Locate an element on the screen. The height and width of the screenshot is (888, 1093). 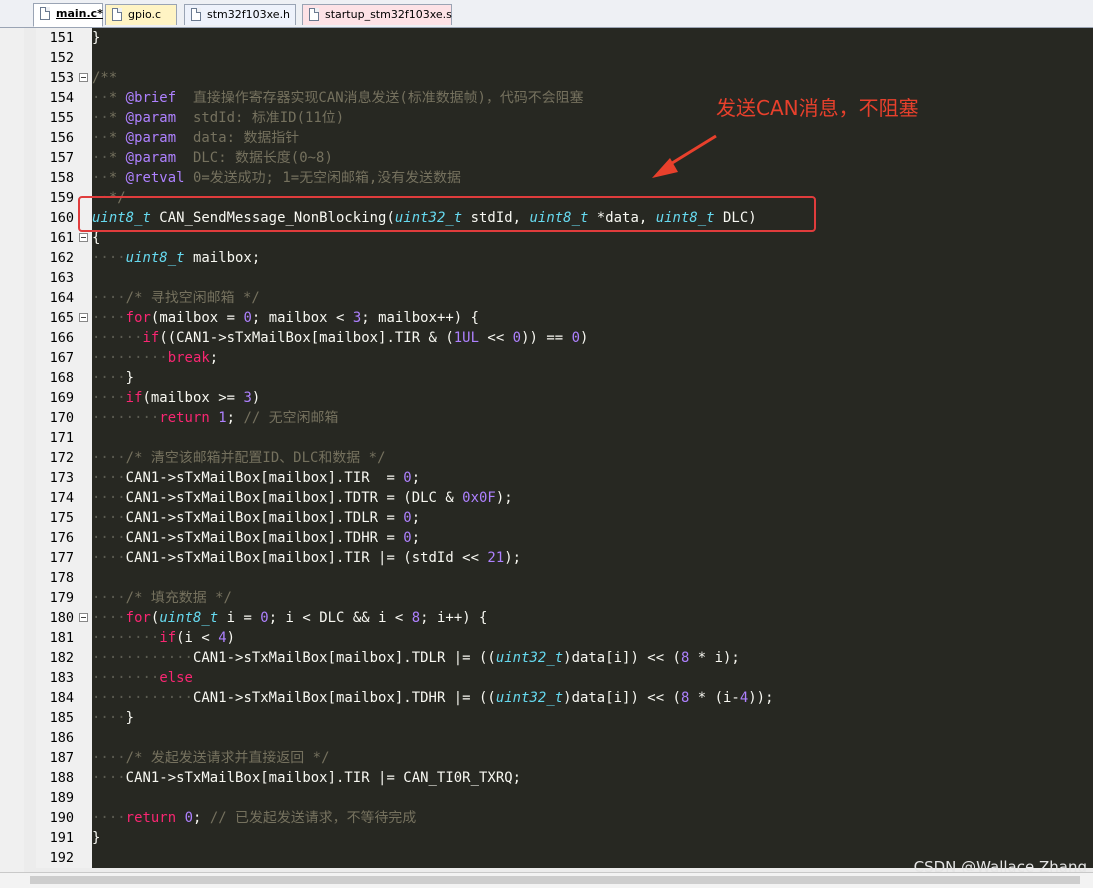
code-line: 181 ········if(i < 4) is located at coordinates (564, 638).